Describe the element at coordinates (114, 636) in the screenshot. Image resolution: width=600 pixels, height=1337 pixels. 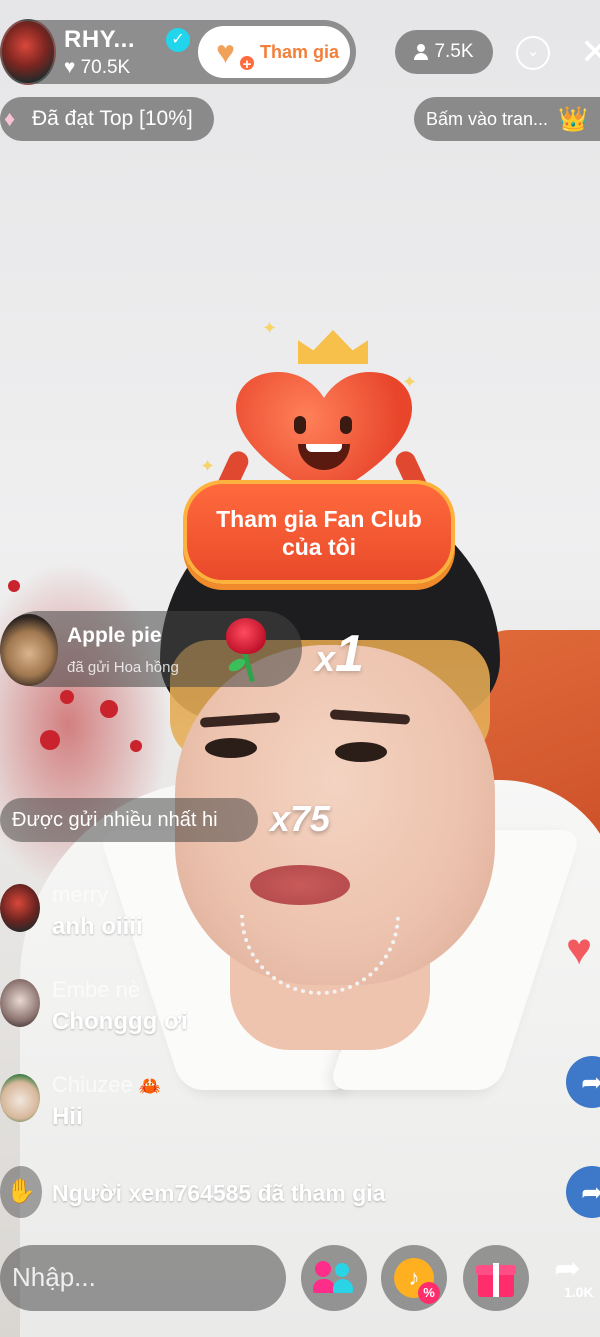
I see `gift-sender-name: Apple pie` at that location.